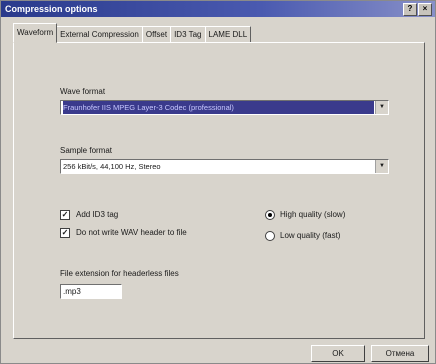 The image size is (436, 364). Describe the element at coordinates (400, 353) in the screenshot. I see `cancel-button: Отмена` at that location.